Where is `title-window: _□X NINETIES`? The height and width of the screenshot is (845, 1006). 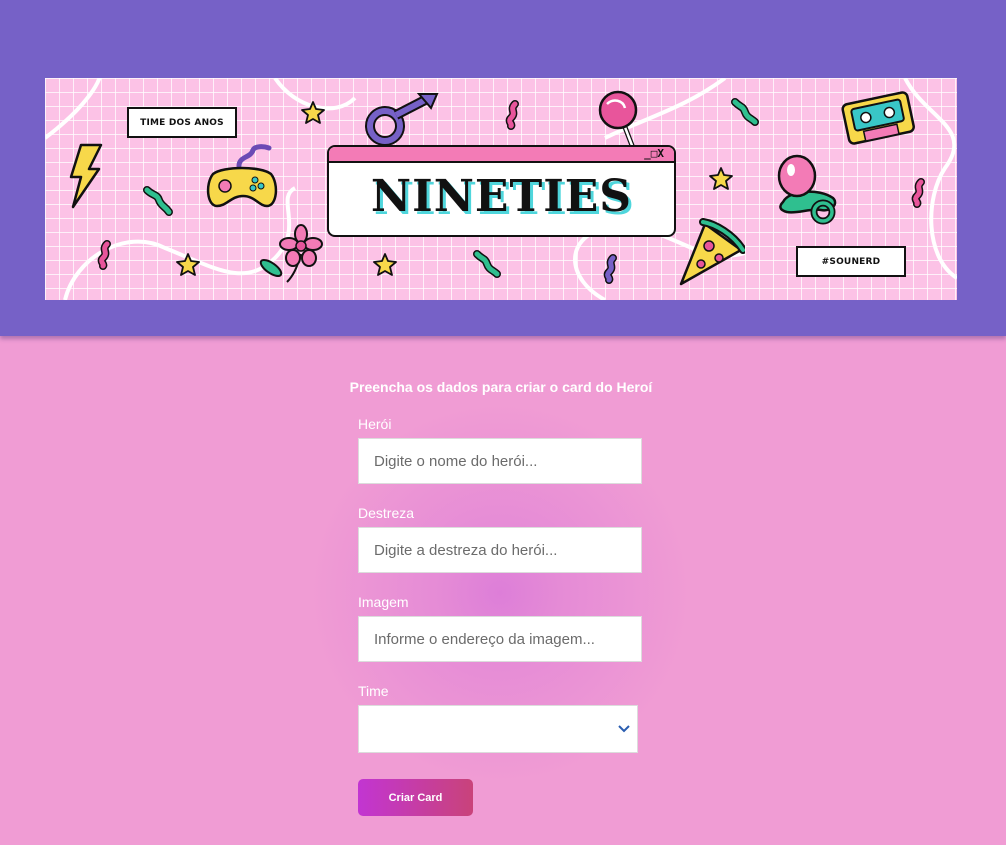
title-window: _□X NINETIES is located at coordinates (501, 191).